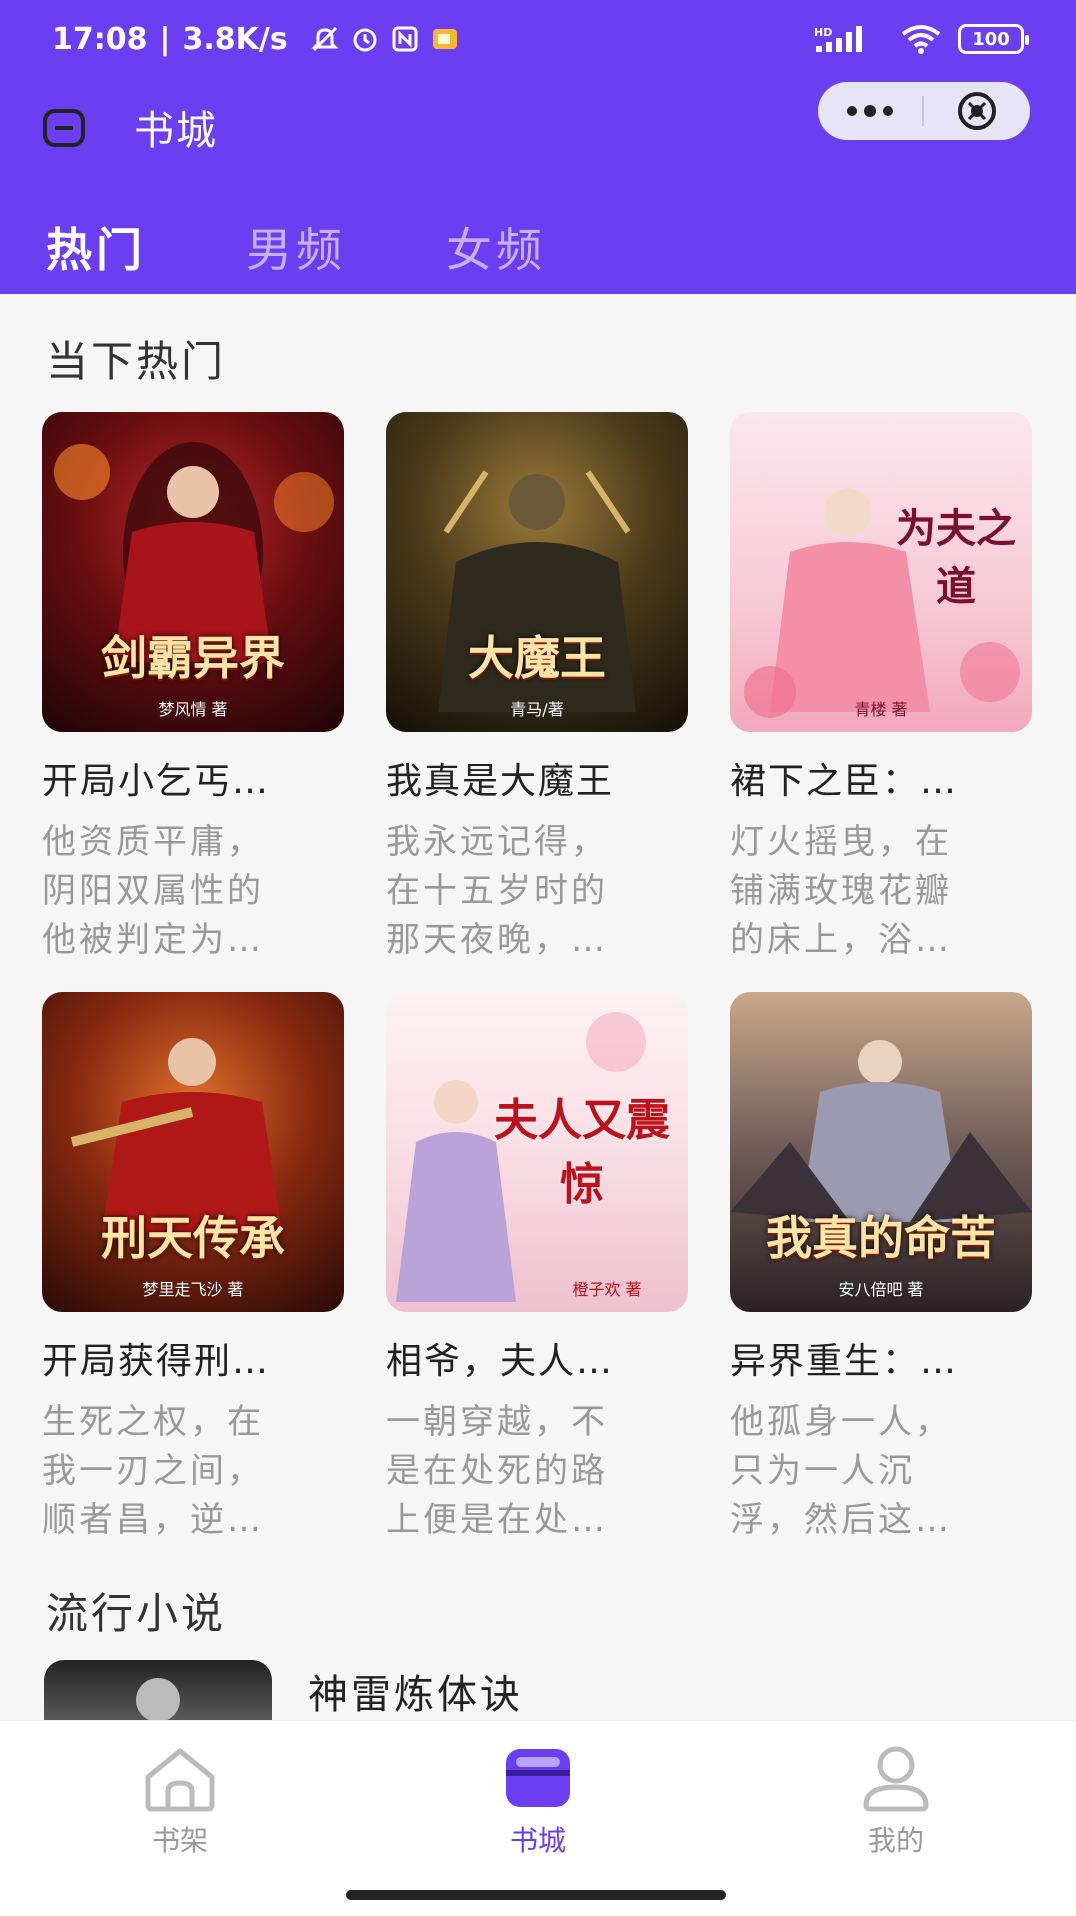 Image resolution: width=1076 pixels, height=1916 pixels. Describe the element at coordinates (956, 557) in the screenshot. I see `cover-title: 为夫之道` at that location.